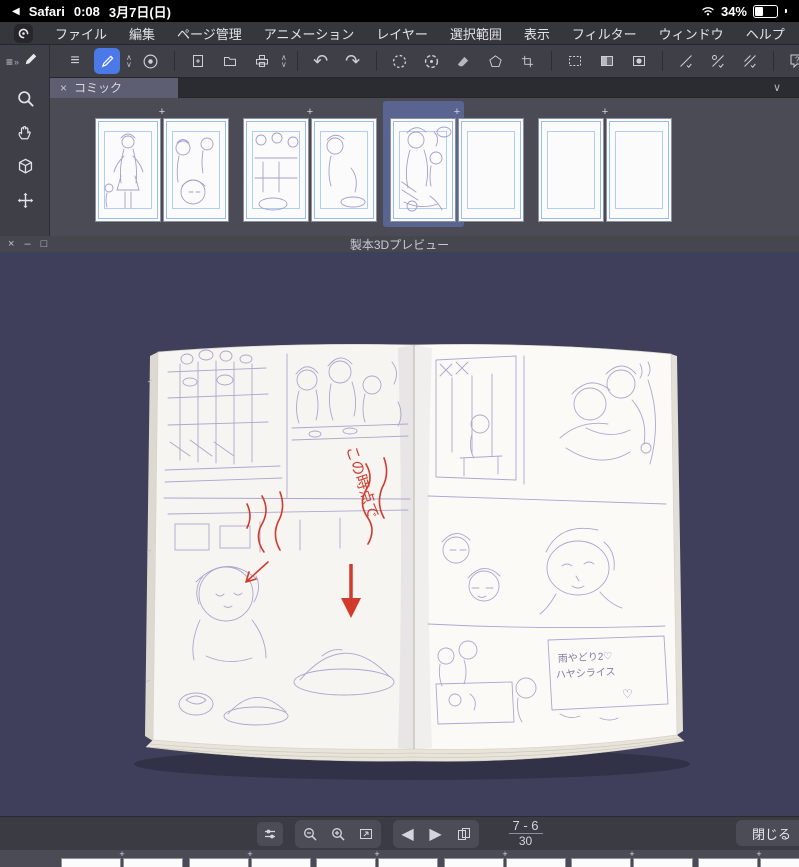 The height and width of the screenshot is (867, 799). Describe the element at coordinates (604, 33) in the screenshot. I see `menu-filter: フィルター` at that location.